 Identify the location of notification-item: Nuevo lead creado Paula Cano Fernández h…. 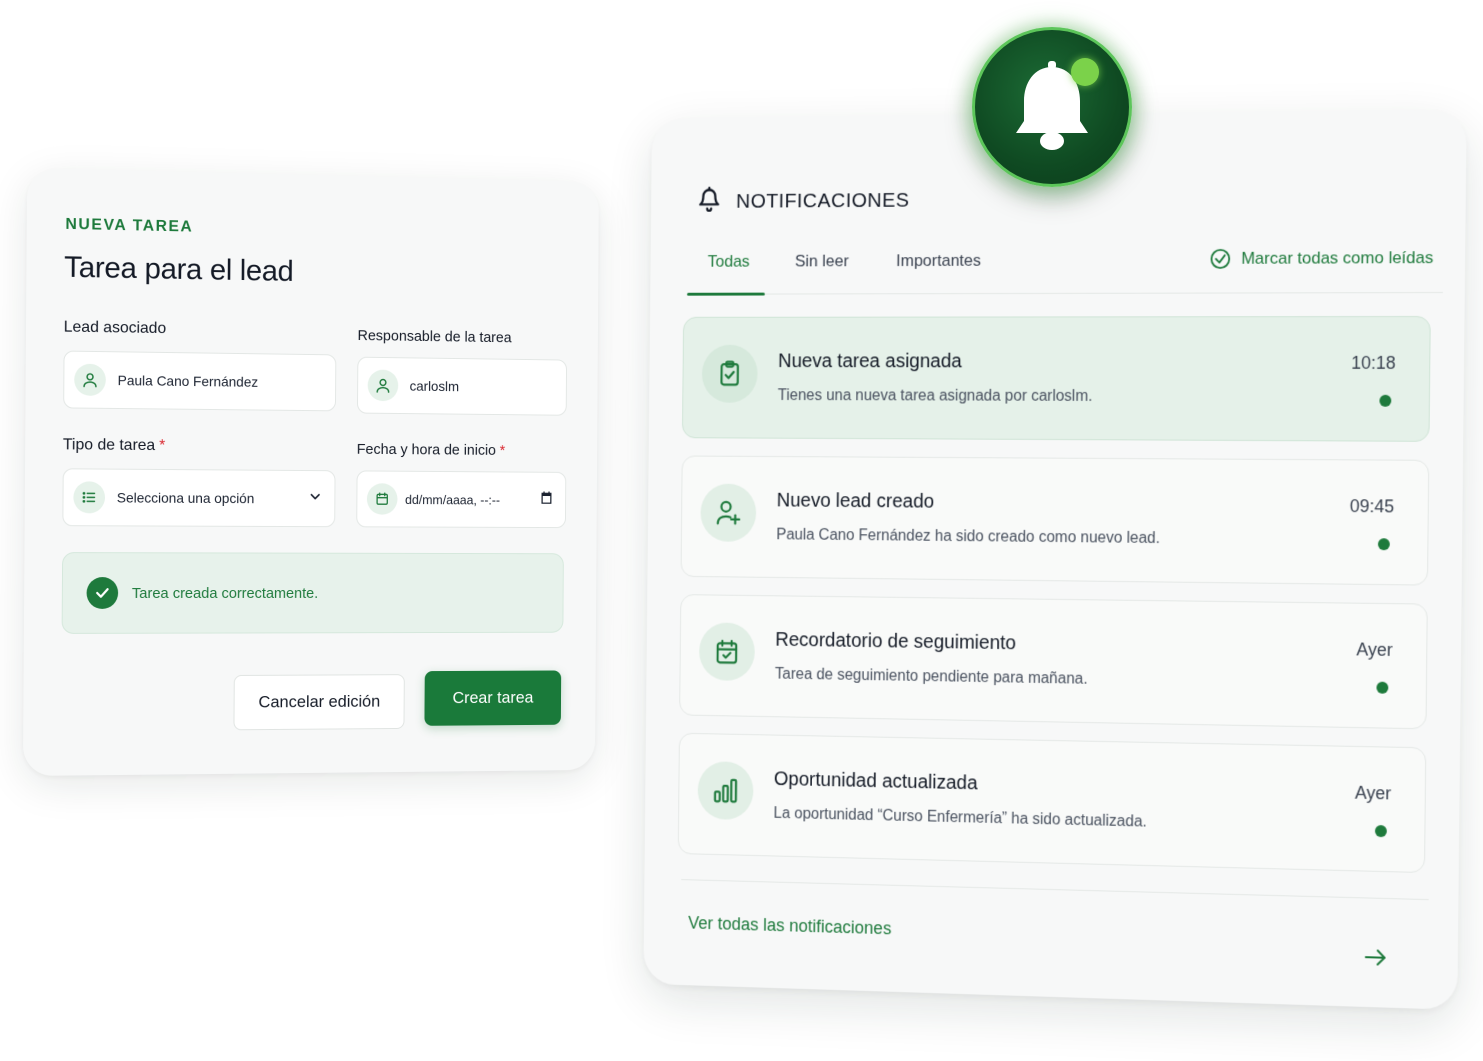
(1055, 520).